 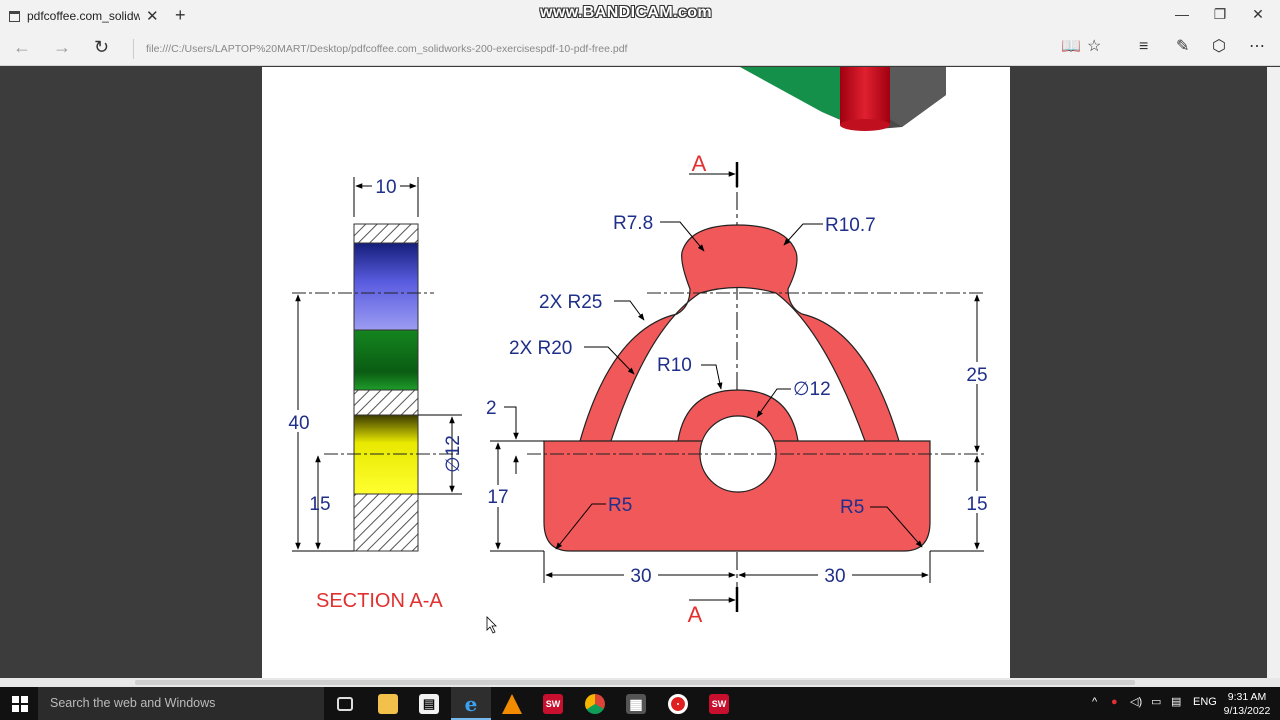 What do you see at coordinates (1182, 47) in the screenshot?
I see `web-note-icon: ✎` at bounding box center [1182, 47].